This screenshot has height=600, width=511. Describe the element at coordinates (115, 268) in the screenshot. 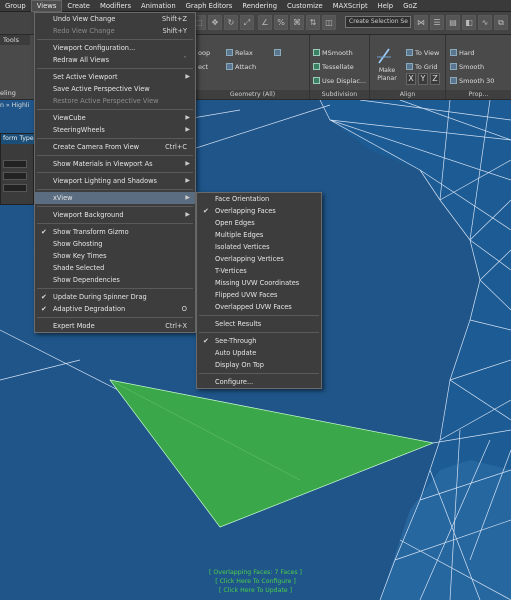

I see `menu-item-shade-selected: Shade Selected` at that location.